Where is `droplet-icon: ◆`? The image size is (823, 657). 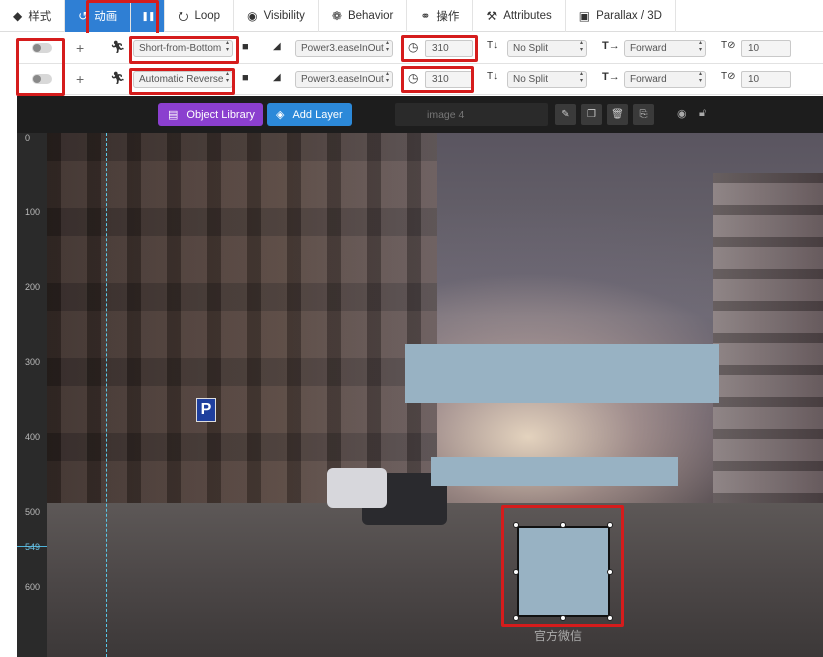 droplet-icon: ◆ is located at coordinates (18, 16).